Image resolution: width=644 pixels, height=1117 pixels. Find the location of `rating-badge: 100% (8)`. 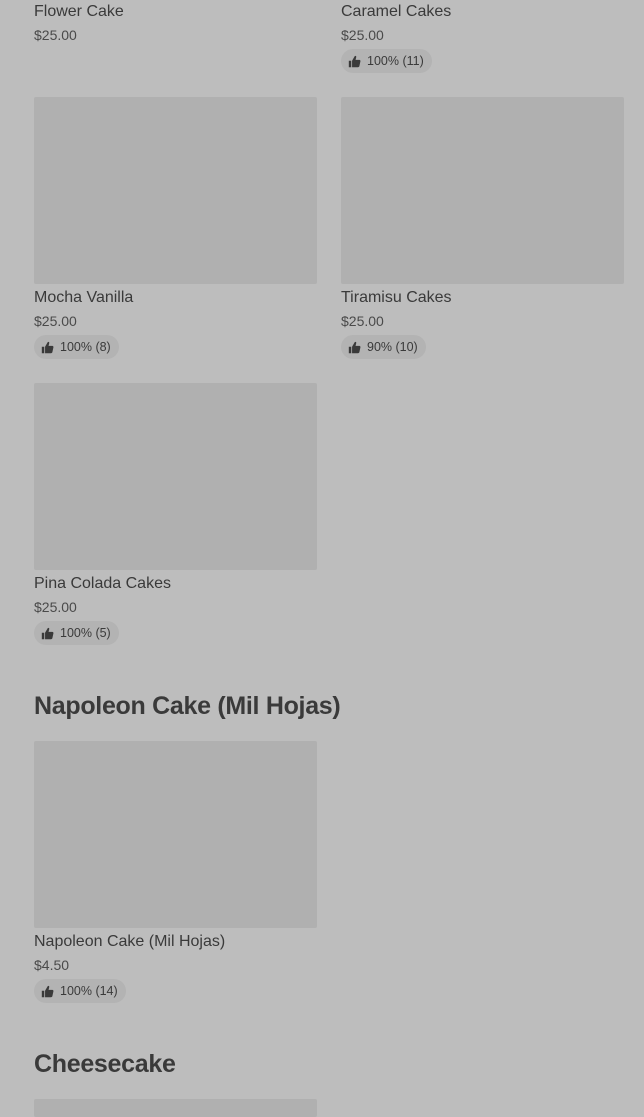

rating-badge: 100% (8) is located at coordinates (76, 347).